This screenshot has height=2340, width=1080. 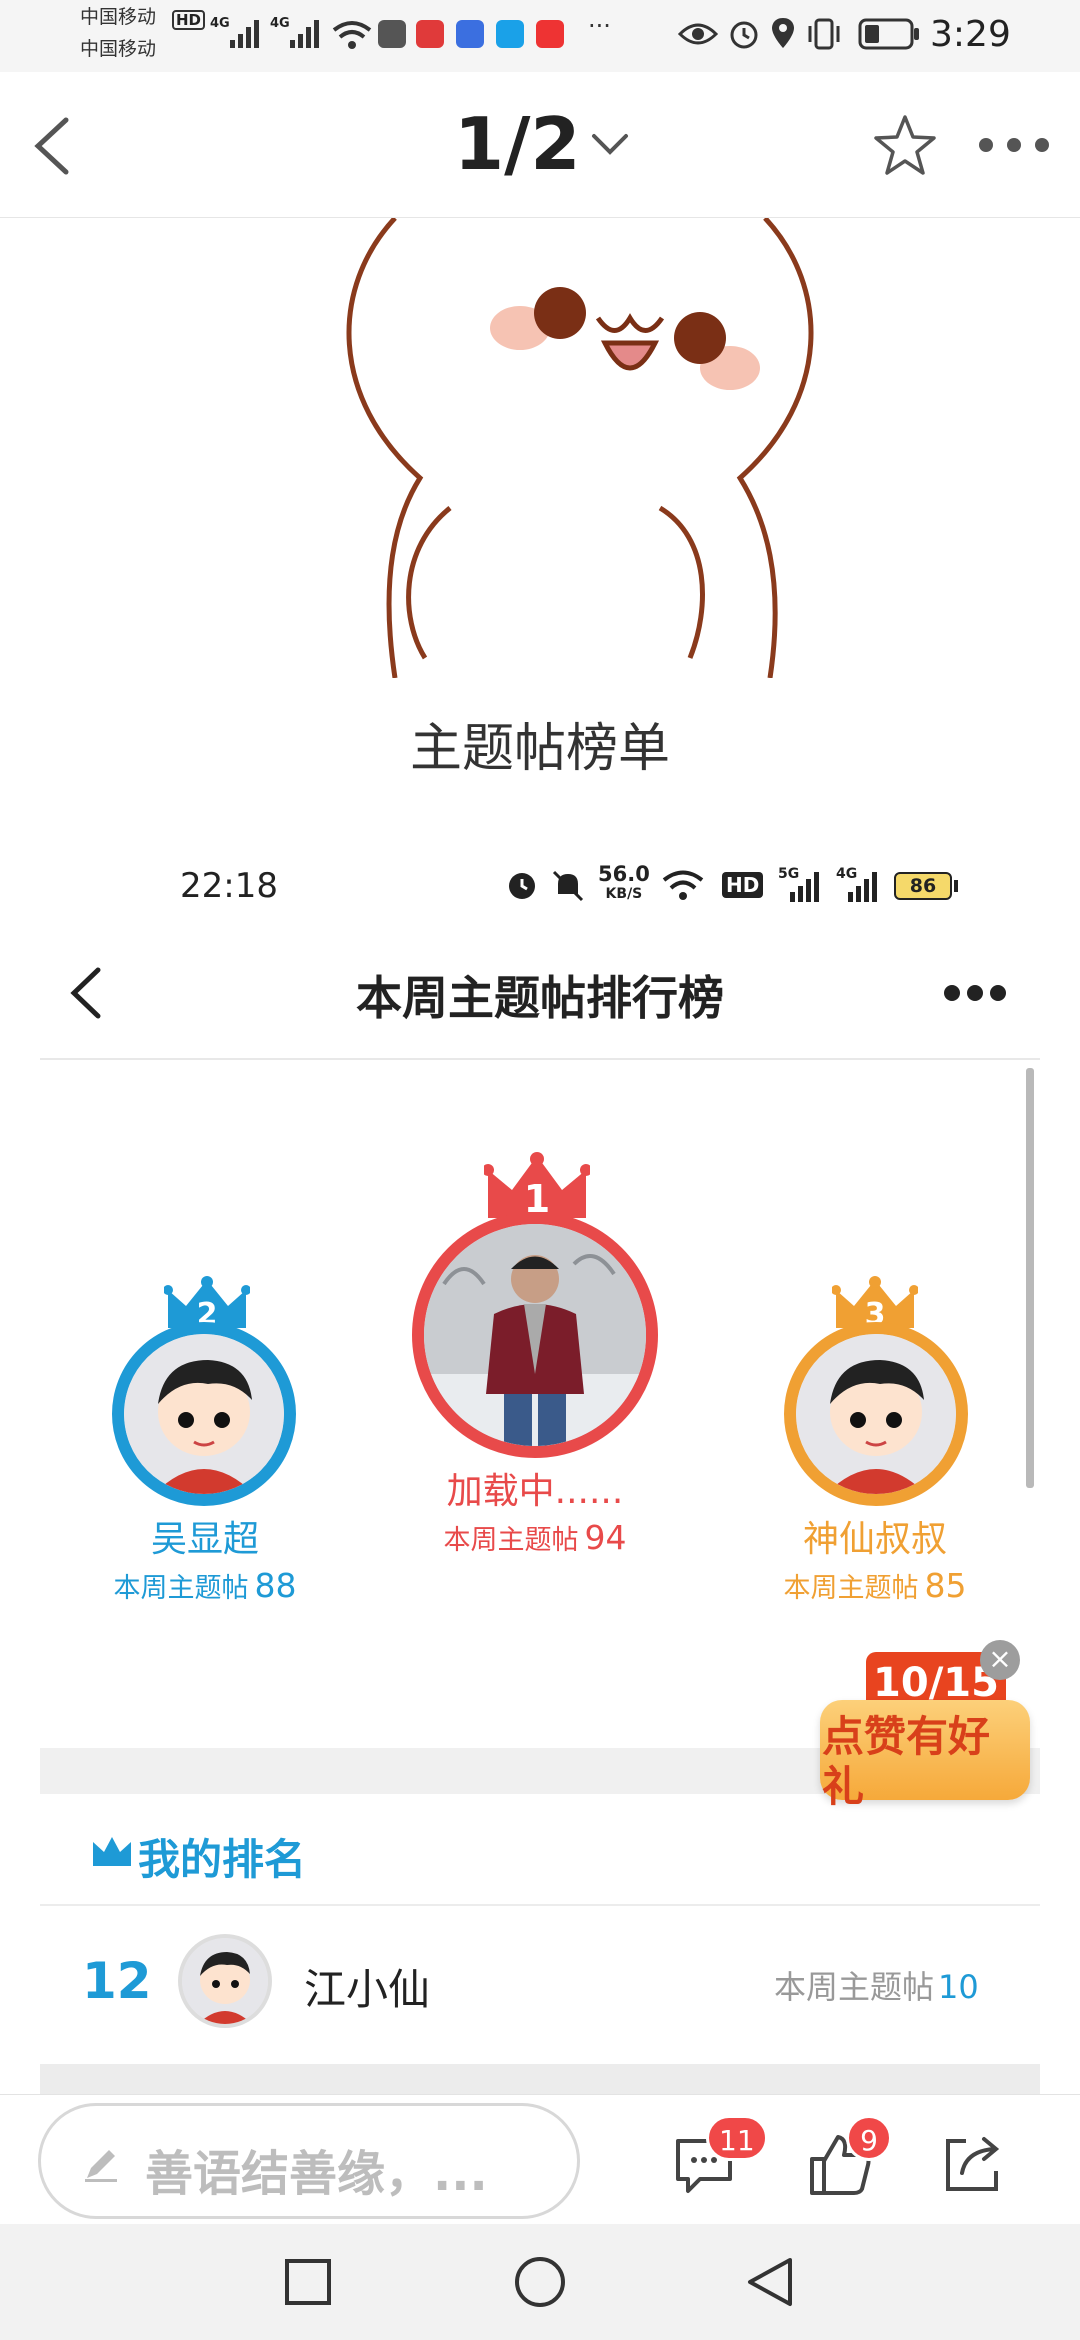 I want to click on my-name: 江小仙, so click(x=367, y=1989).